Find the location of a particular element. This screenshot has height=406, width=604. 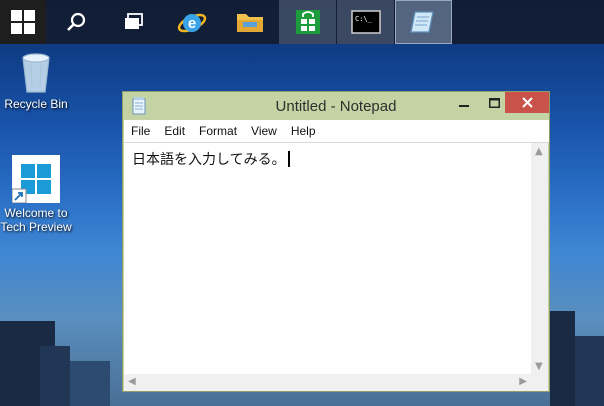

command-prompt-button: C:\_ is located at coordinates (365, 22).